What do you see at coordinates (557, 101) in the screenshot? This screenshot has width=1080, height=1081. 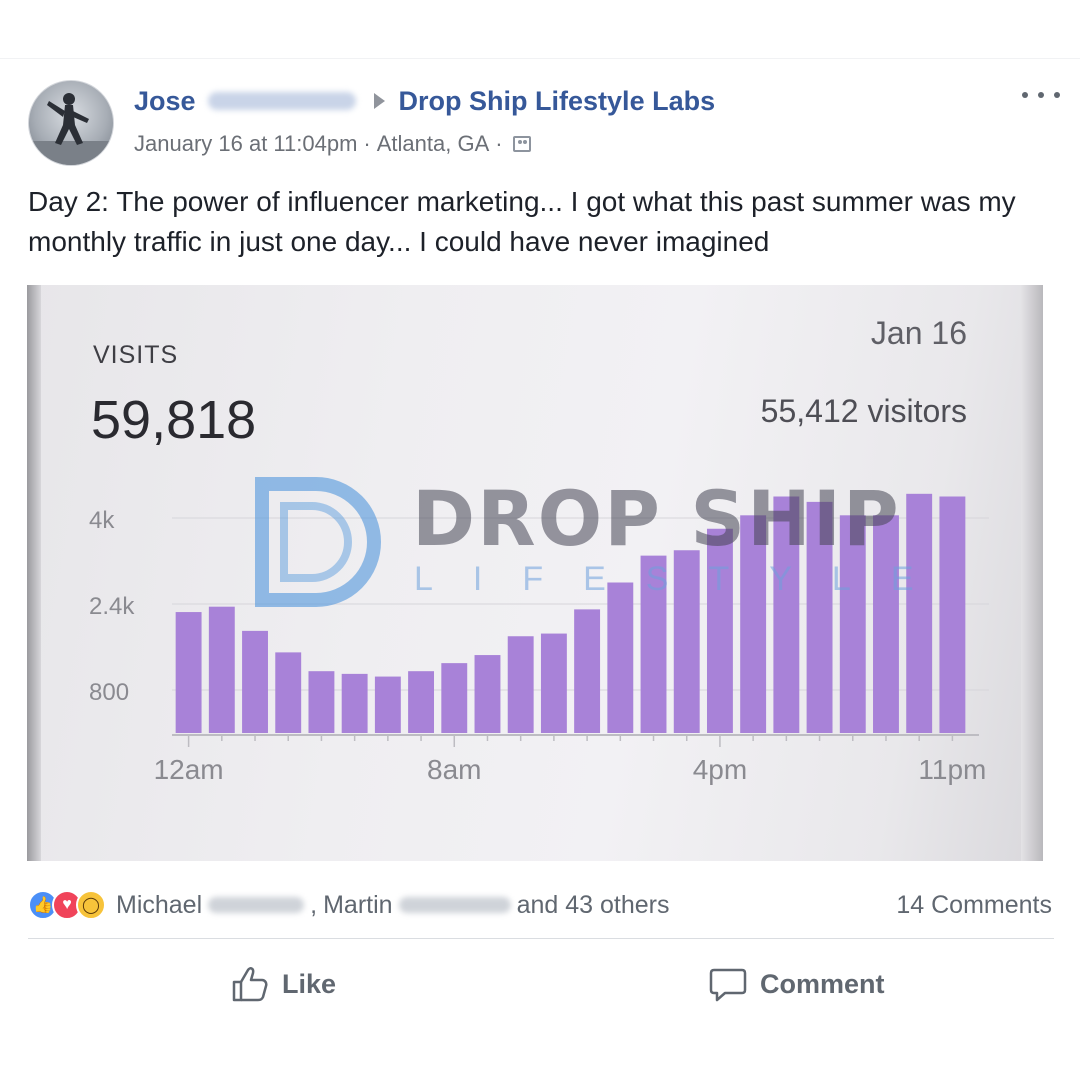 I see `group-name-link: Drop Ship Lifestyle Labs` at bounding box center [557, 101].